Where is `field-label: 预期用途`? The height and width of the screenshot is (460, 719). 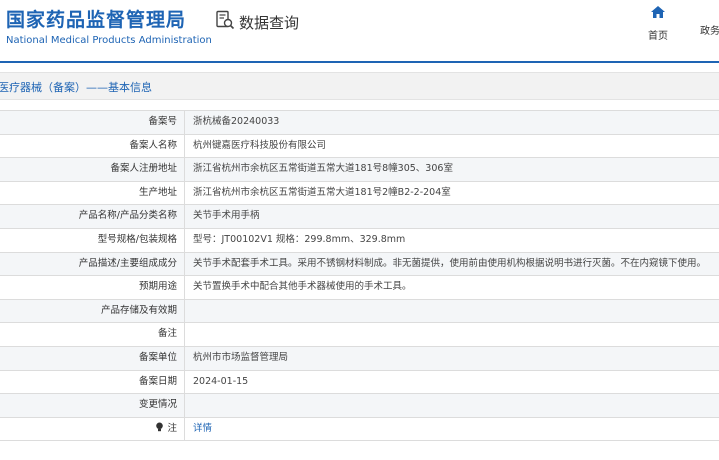
field-label: 预期用途 is located at coordinates (92, 287).